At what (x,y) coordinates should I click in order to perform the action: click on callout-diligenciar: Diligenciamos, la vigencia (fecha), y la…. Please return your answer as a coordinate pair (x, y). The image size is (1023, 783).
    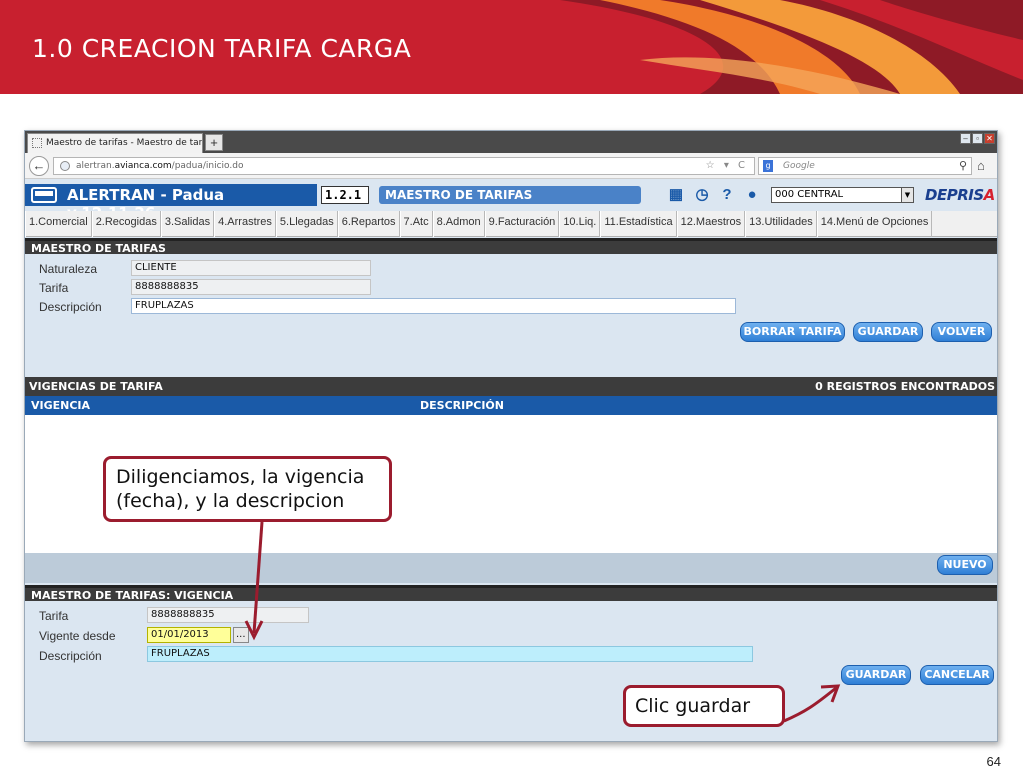
    Looking at the image, I should click on (247, 489).